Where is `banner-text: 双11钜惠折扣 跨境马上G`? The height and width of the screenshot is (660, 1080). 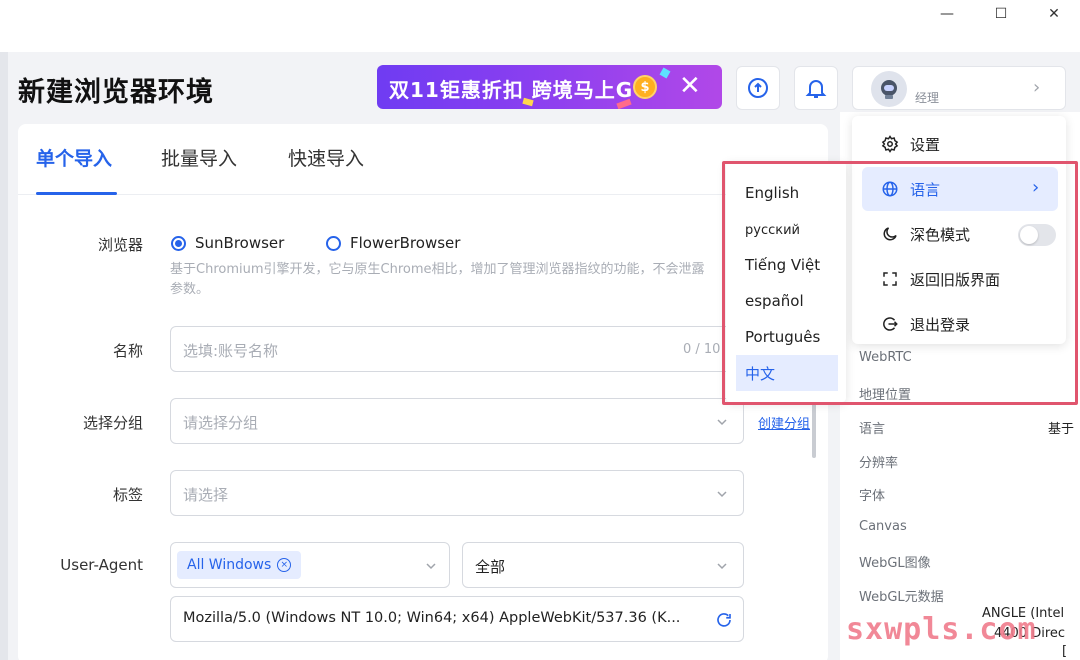 banner-text: 双11钜惠折扣 跨境马上G is located at coordinates (511, 90).